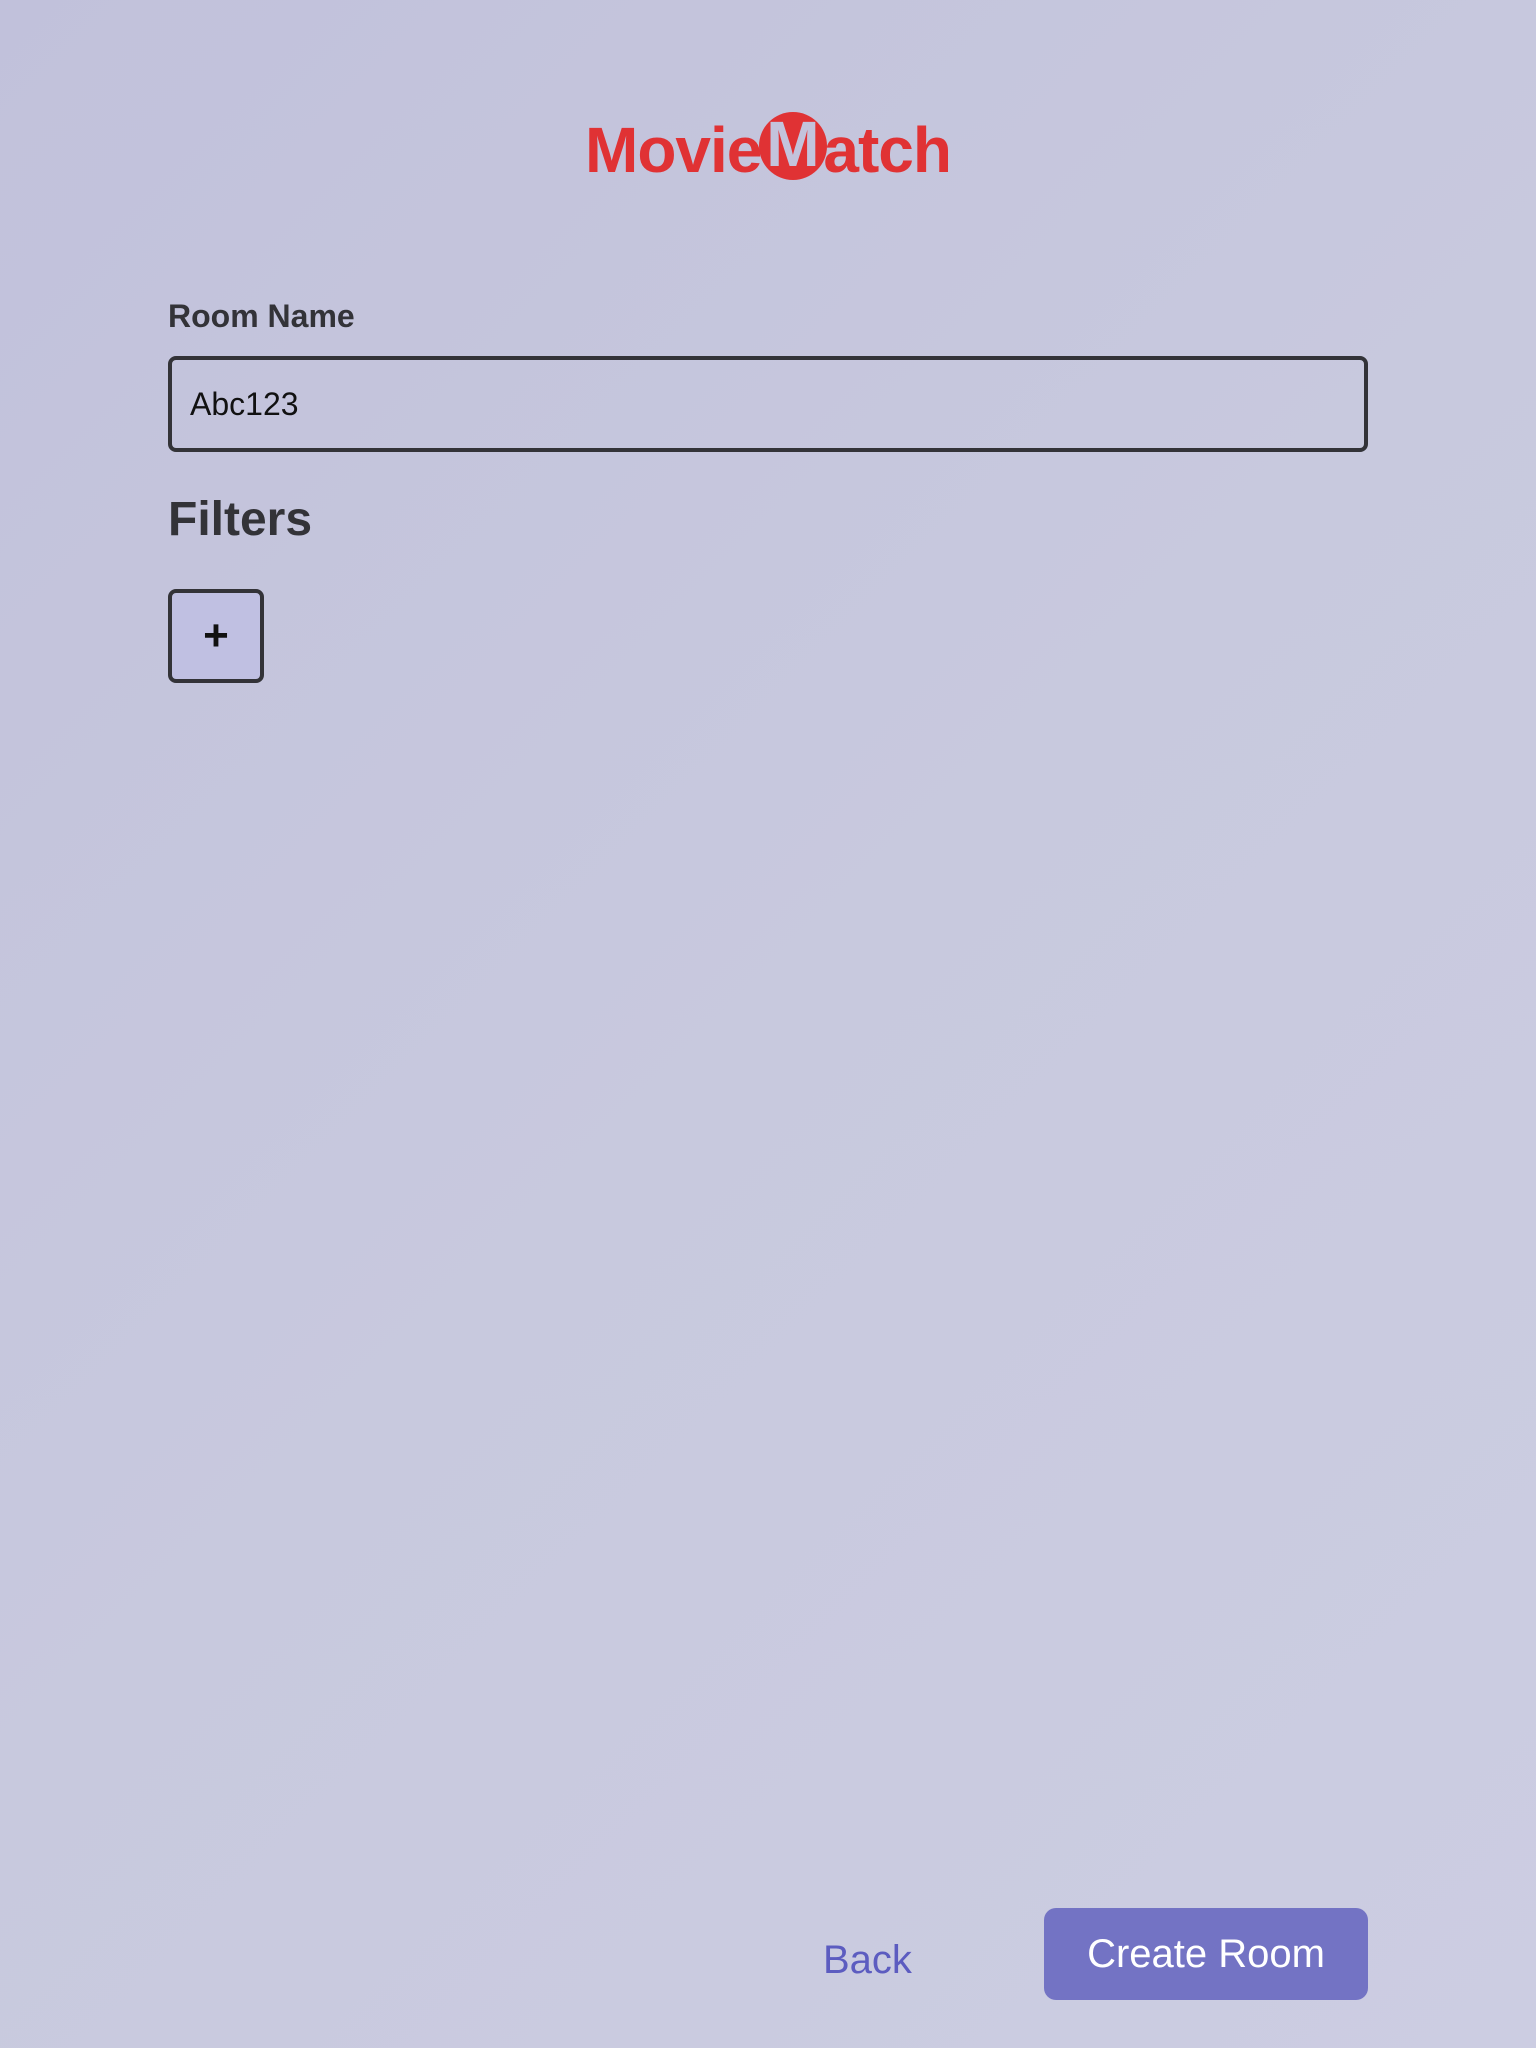  I want to click on plus-icon: +, so click(216, 635).